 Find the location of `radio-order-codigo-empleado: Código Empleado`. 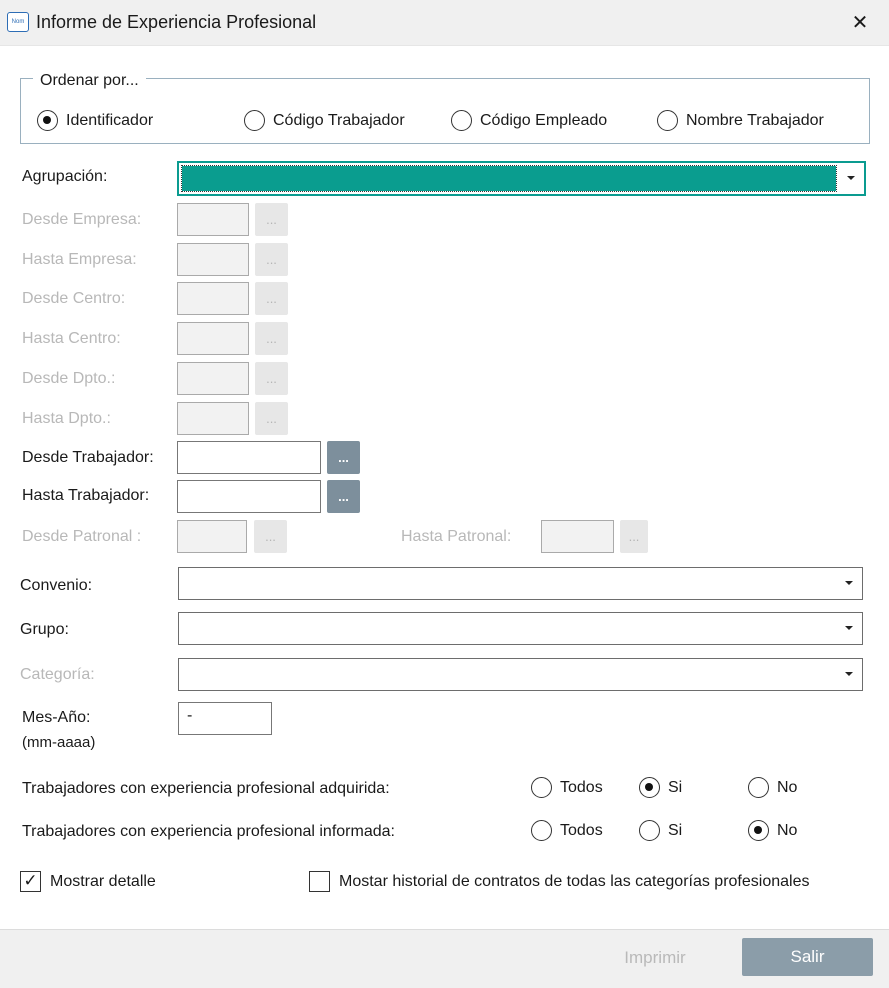

radio-order-codigo-empleado: Código Empleado is located at coordinates (529, 120).